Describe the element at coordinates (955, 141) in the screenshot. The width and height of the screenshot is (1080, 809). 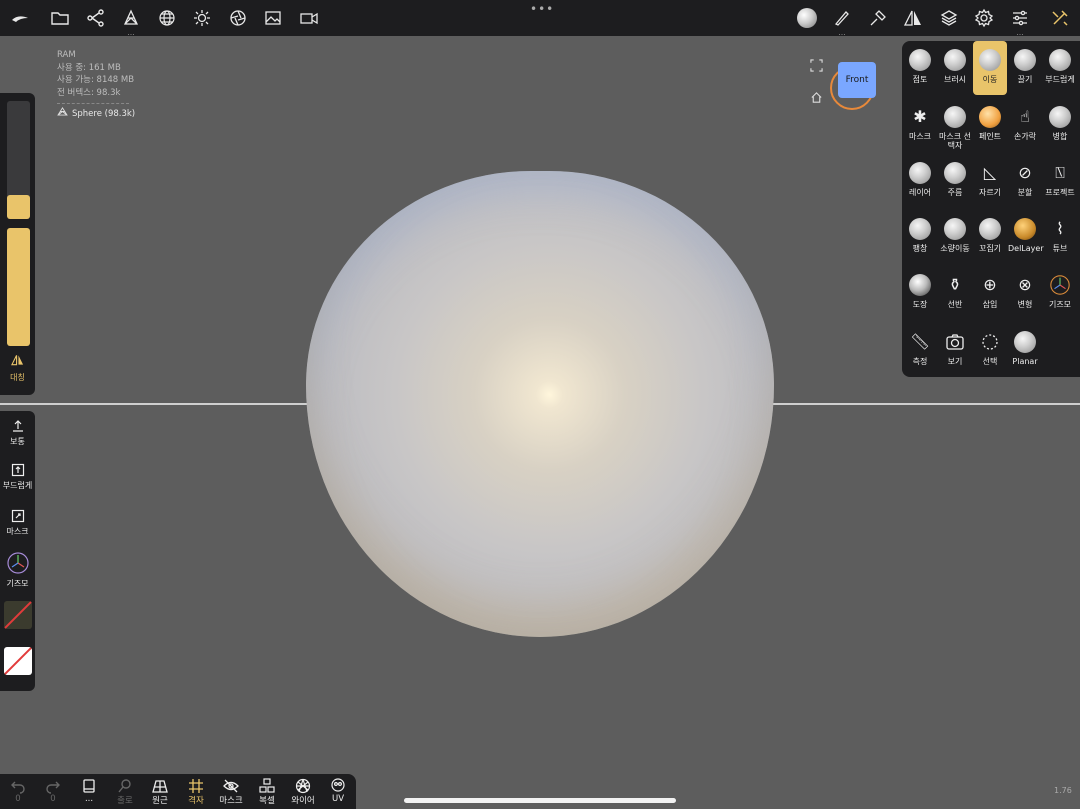
I see `tool-label: 마스크 선택자` at that location.